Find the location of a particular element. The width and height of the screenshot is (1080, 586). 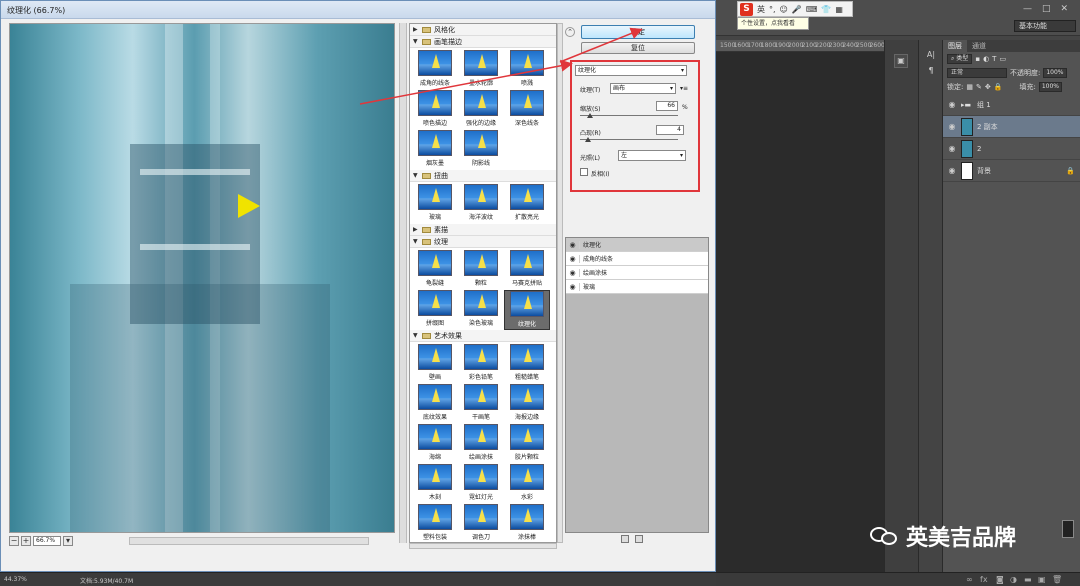

effect-layer-row: ◉ 绘画涂抹 is located at coordinates (637, 273).